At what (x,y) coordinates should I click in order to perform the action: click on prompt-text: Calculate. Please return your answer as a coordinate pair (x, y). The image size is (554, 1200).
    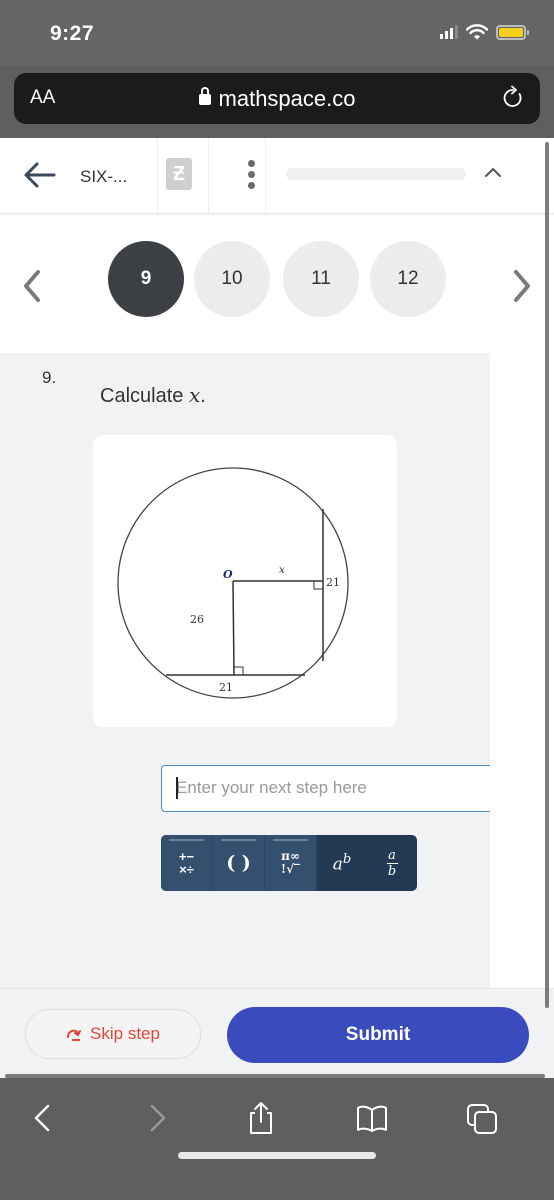
    Looking at the image, I should click on (142, 396).